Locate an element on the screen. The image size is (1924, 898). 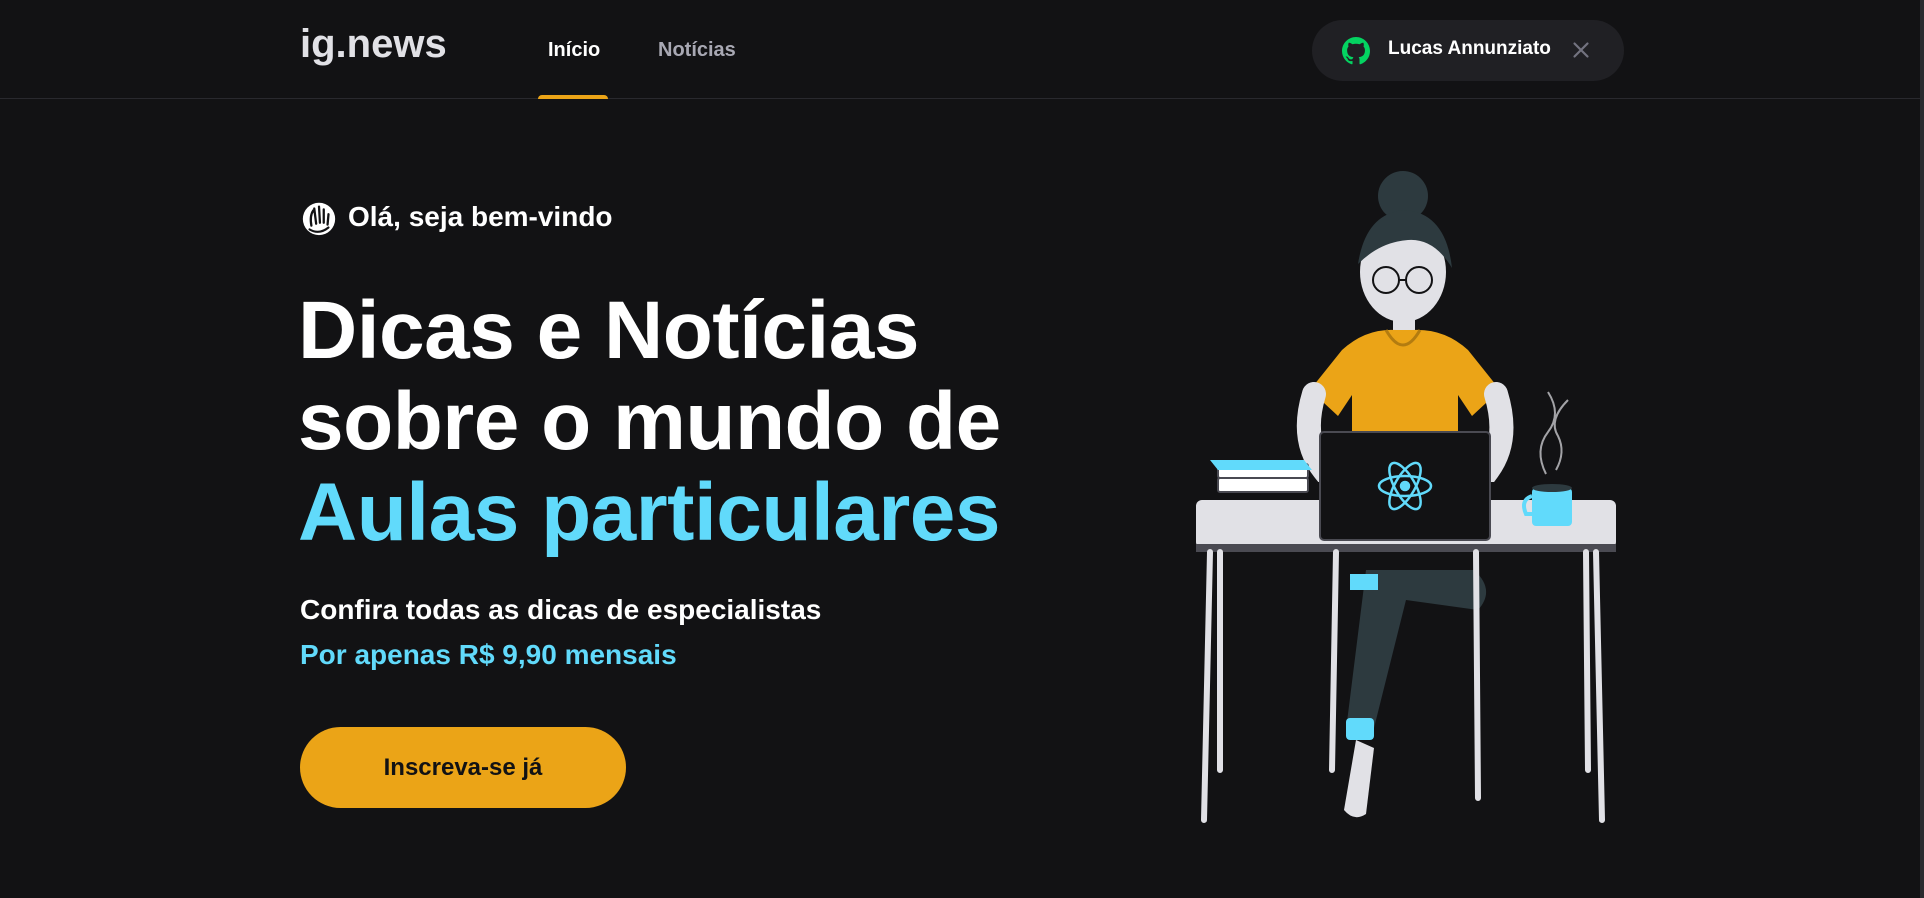
active-nav-indicator is located at coordinates (573, 97).